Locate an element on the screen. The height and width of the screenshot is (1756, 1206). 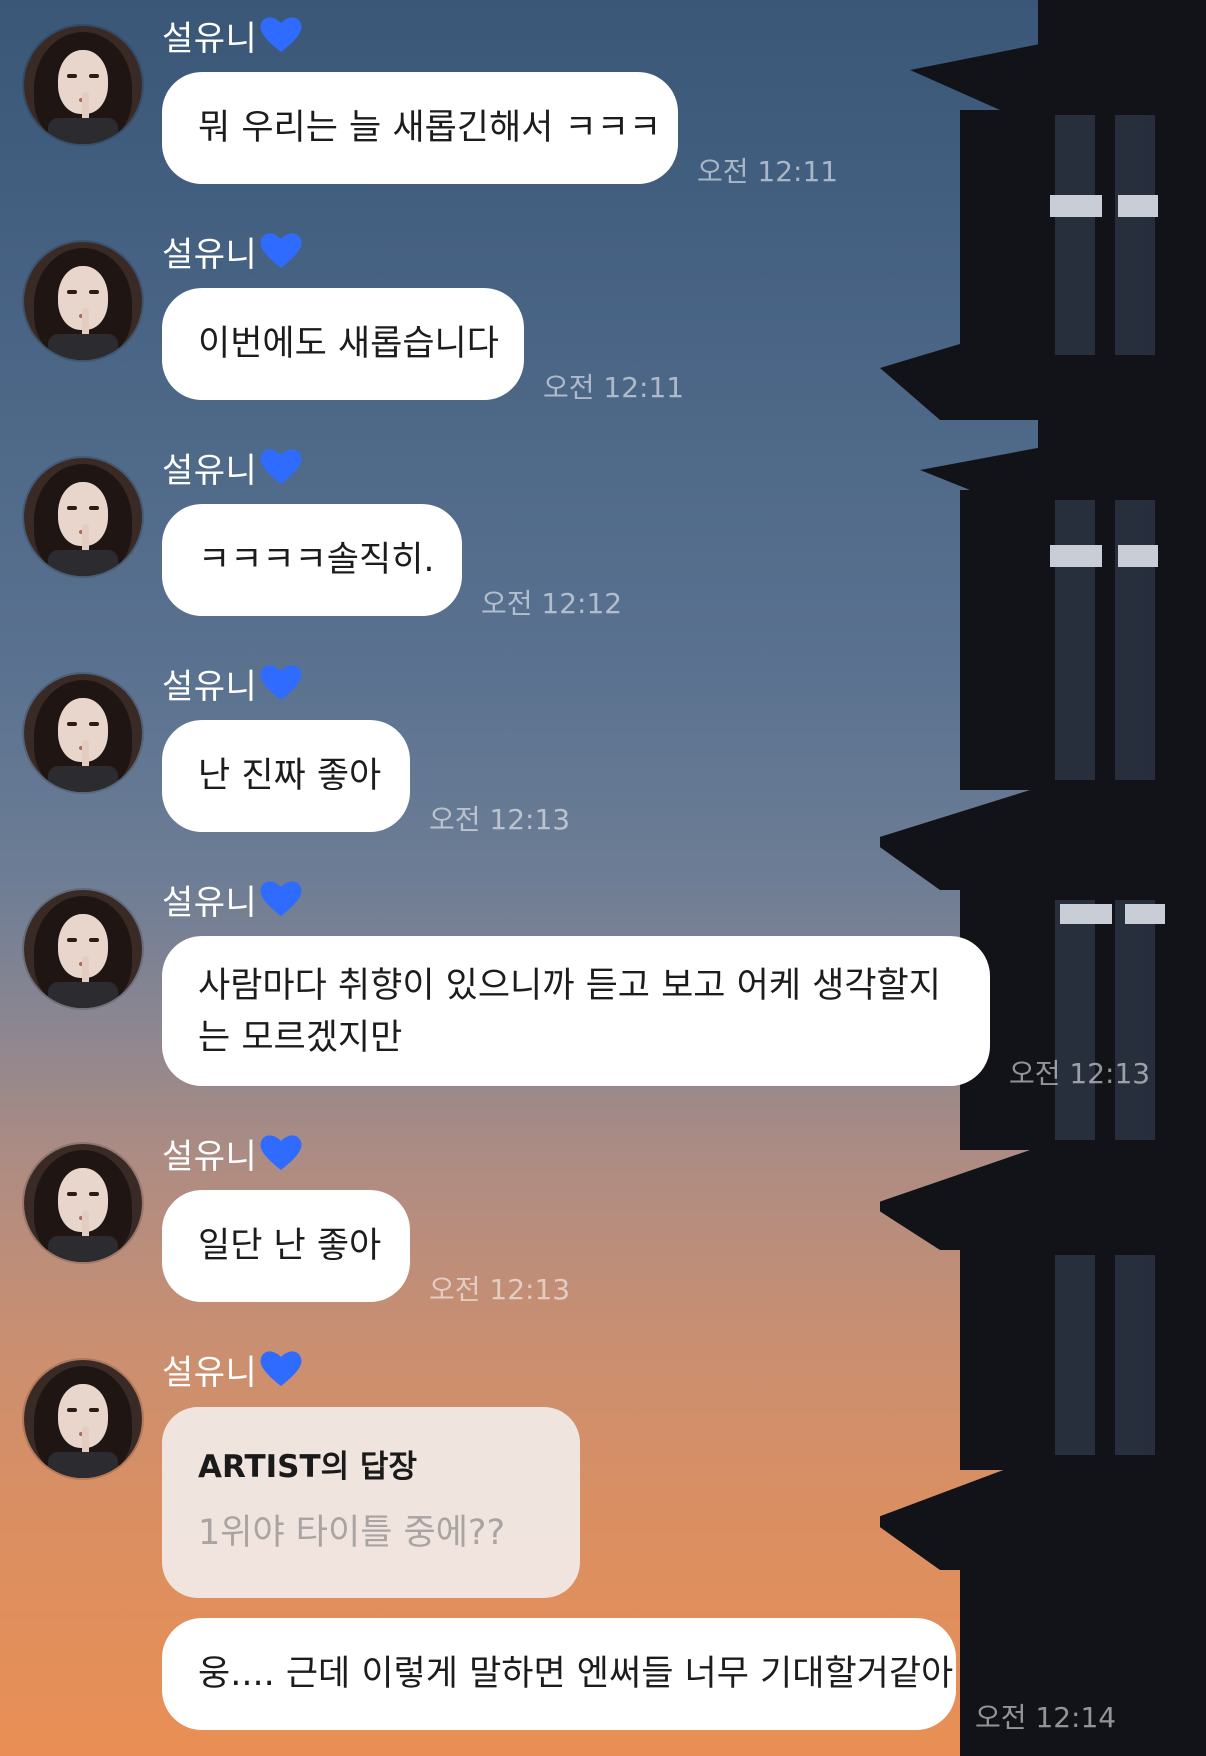
message-bubble: 이번에도 새롭습니다 is located at coordinates (343, 344).